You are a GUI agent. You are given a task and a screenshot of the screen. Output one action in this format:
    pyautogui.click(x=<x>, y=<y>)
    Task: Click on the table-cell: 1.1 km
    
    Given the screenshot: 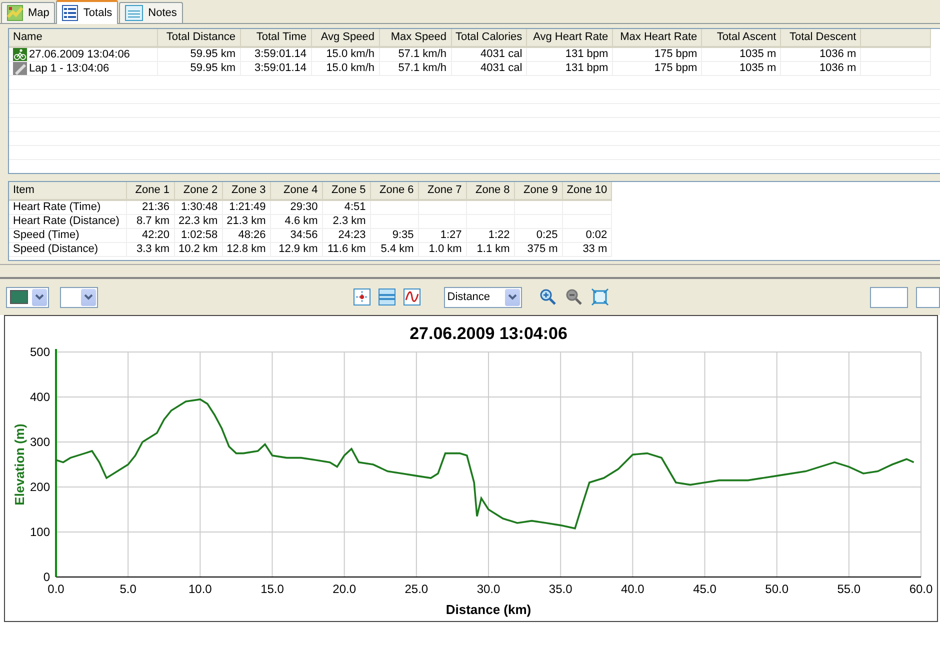 What is the action you would take?
    pyautogui.click(x=490, y=249)
    